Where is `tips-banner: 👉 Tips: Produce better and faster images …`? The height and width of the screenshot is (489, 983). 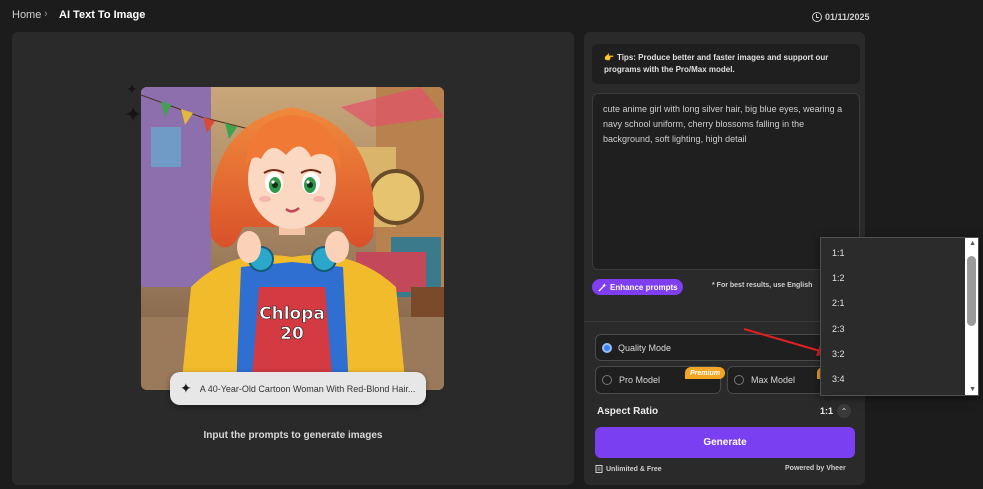
tips-banner: 👉 Tips: Produce better and faster images … is located at coordinates (726, 64).